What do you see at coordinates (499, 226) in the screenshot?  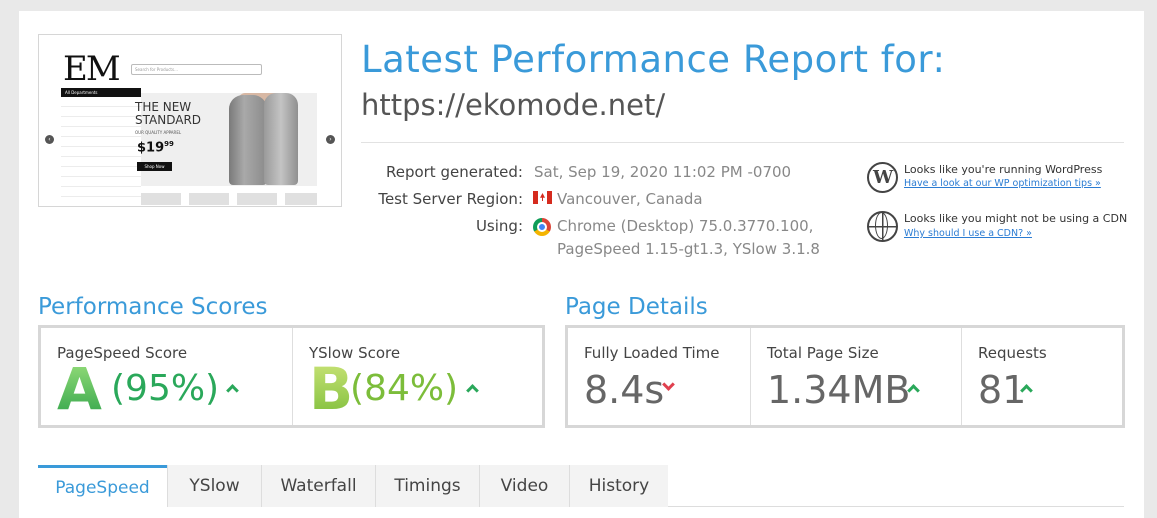 I see `using-label: Using:` at bounding box center [499, 226].